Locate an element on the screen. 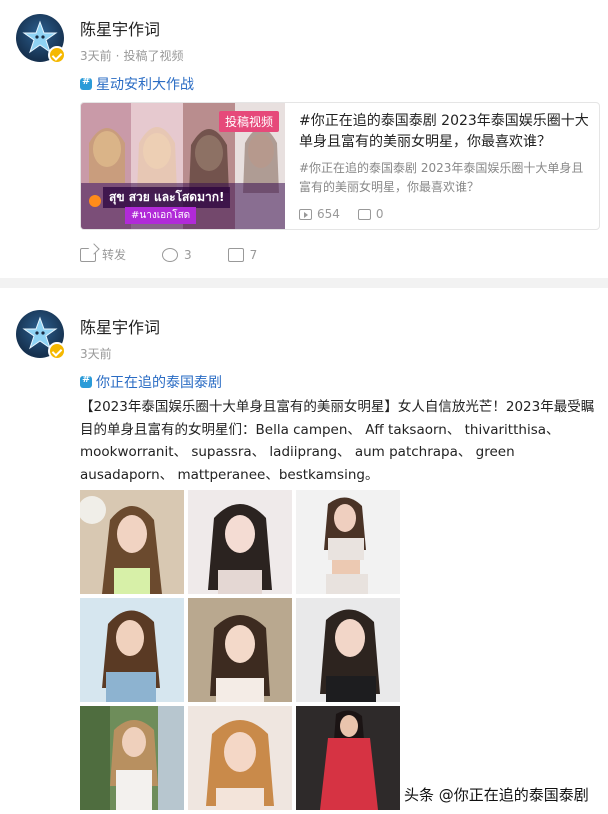 The height and width of the screenshot is (814, 608). post-actions: 转发 3 7 is located at coordinates (186, 254).